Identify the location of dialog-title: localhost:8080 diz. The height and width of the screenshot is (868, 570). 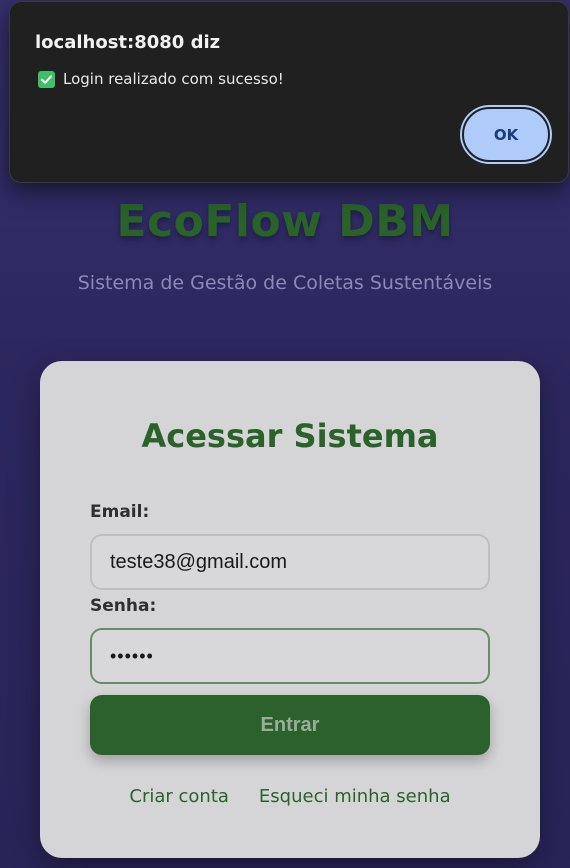
(128, 42).